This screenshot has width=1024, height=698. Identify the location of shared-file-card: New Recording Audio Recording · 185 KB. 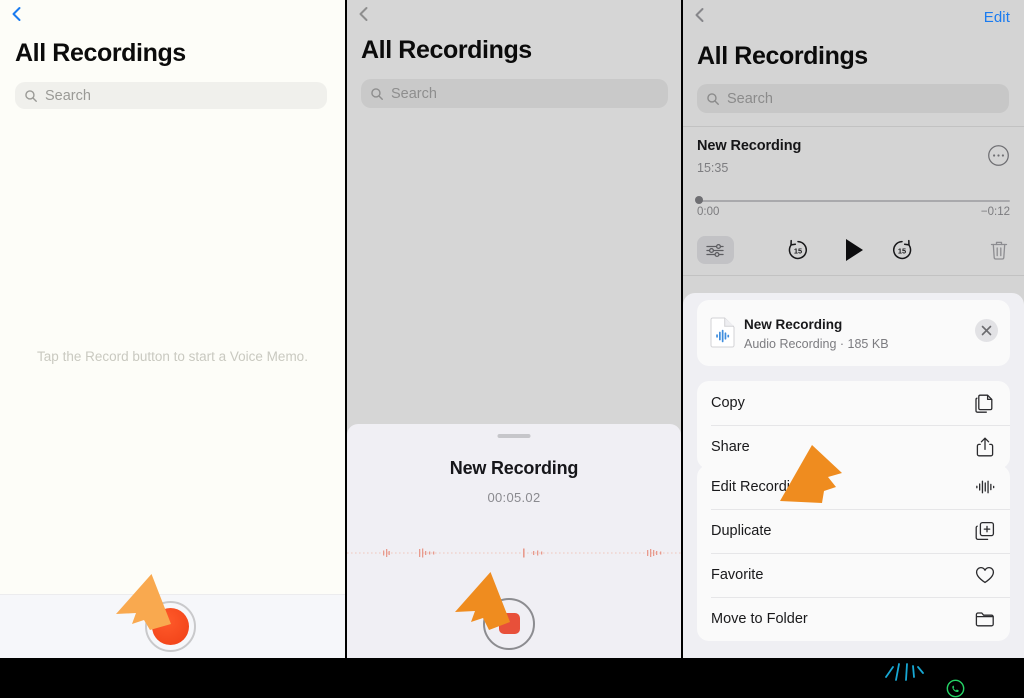
(853, 333).